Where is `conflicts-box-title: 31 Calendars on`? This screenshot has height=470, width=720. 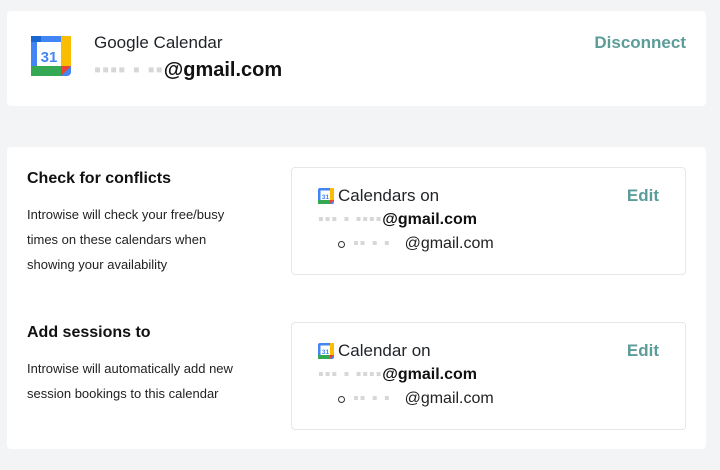 conflicts-box-title: 31 Calendars on is located at coordinates (378, 196).